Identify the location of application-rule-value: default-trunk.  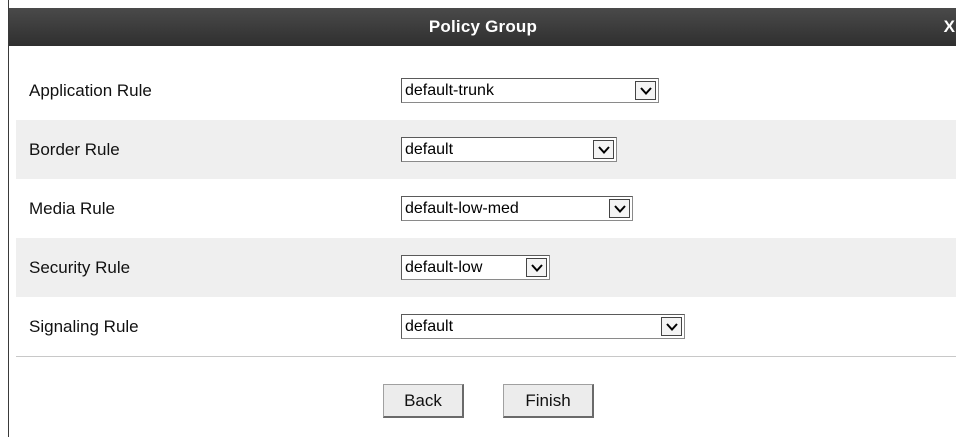
(449, 90).